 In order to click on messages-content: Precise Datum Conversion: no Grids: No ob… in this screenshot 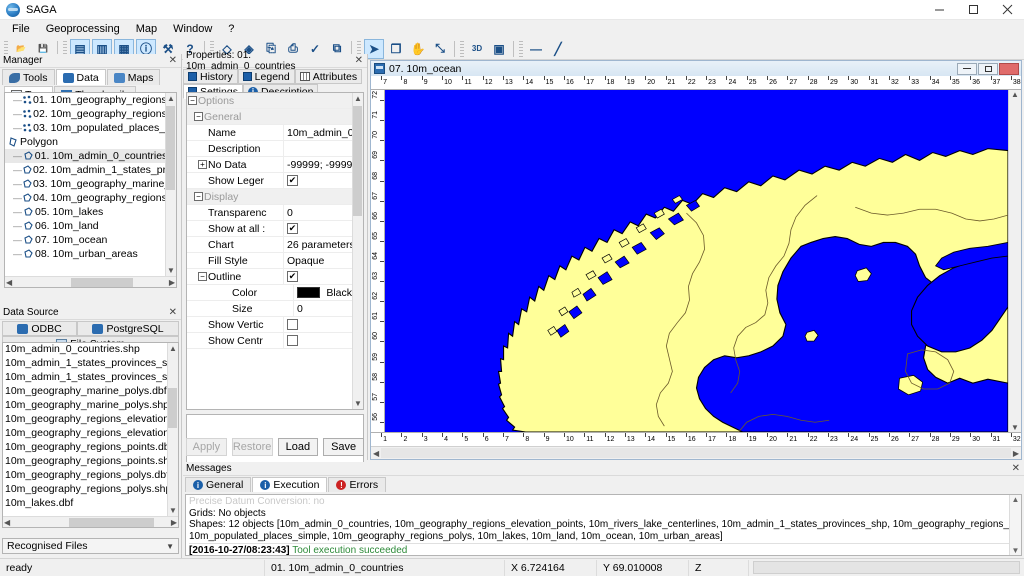, I will do `click(603, 525)`.